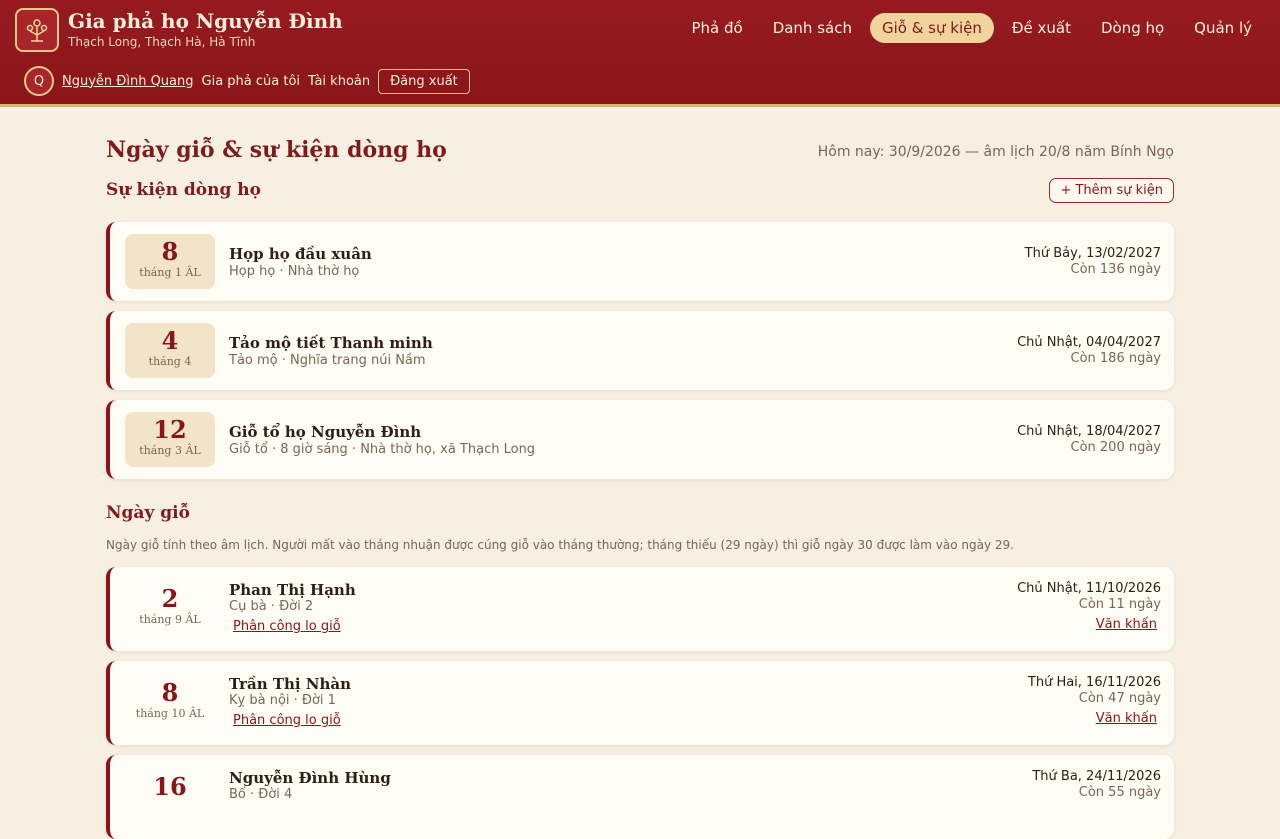 Image resolution: width=1280 pixels, height=839 pixels. I want to click on event-day: 12, so click(170, 429).